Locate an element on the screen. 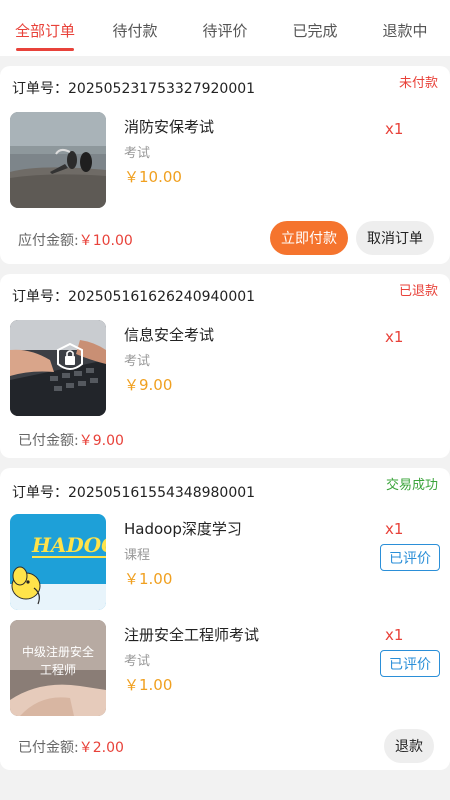 The height and width of the screenshot is (800, 450). order-item: HADOO Hadoop深度学习 课程 ￥1.00 x1 已评价 is located at coordinates (225, 564).